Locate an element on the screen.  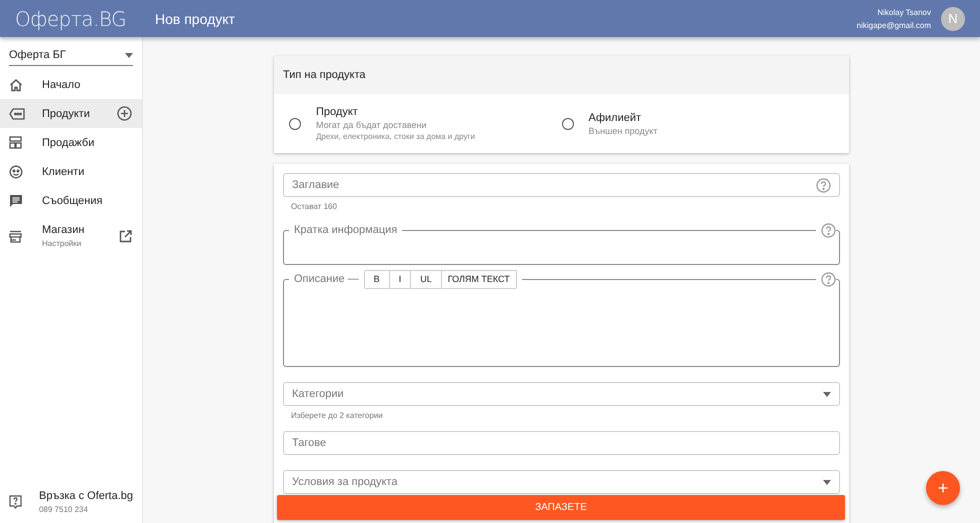
option-title: Афилиейт is located at coordinates (615, 118).